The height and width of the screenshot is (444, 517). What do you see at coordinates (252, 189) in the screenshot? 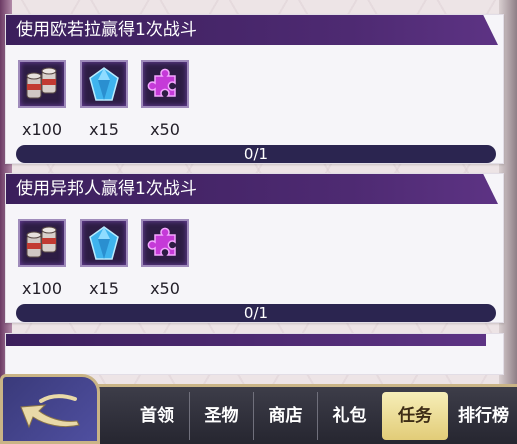
I see `task-title: 使用异邦人赢得1次战斗` at bounding box center [252, 189].